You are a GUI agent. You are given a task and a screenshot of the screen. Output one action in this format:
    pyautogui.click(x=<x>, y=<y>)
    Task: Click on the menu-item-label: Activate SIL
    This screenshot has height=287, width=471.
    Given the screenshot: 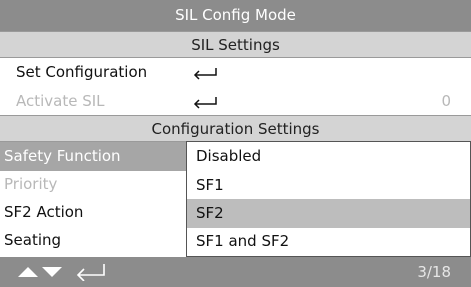 What is the action you would take?
    pyautogui.click(x=60, y=101)
    